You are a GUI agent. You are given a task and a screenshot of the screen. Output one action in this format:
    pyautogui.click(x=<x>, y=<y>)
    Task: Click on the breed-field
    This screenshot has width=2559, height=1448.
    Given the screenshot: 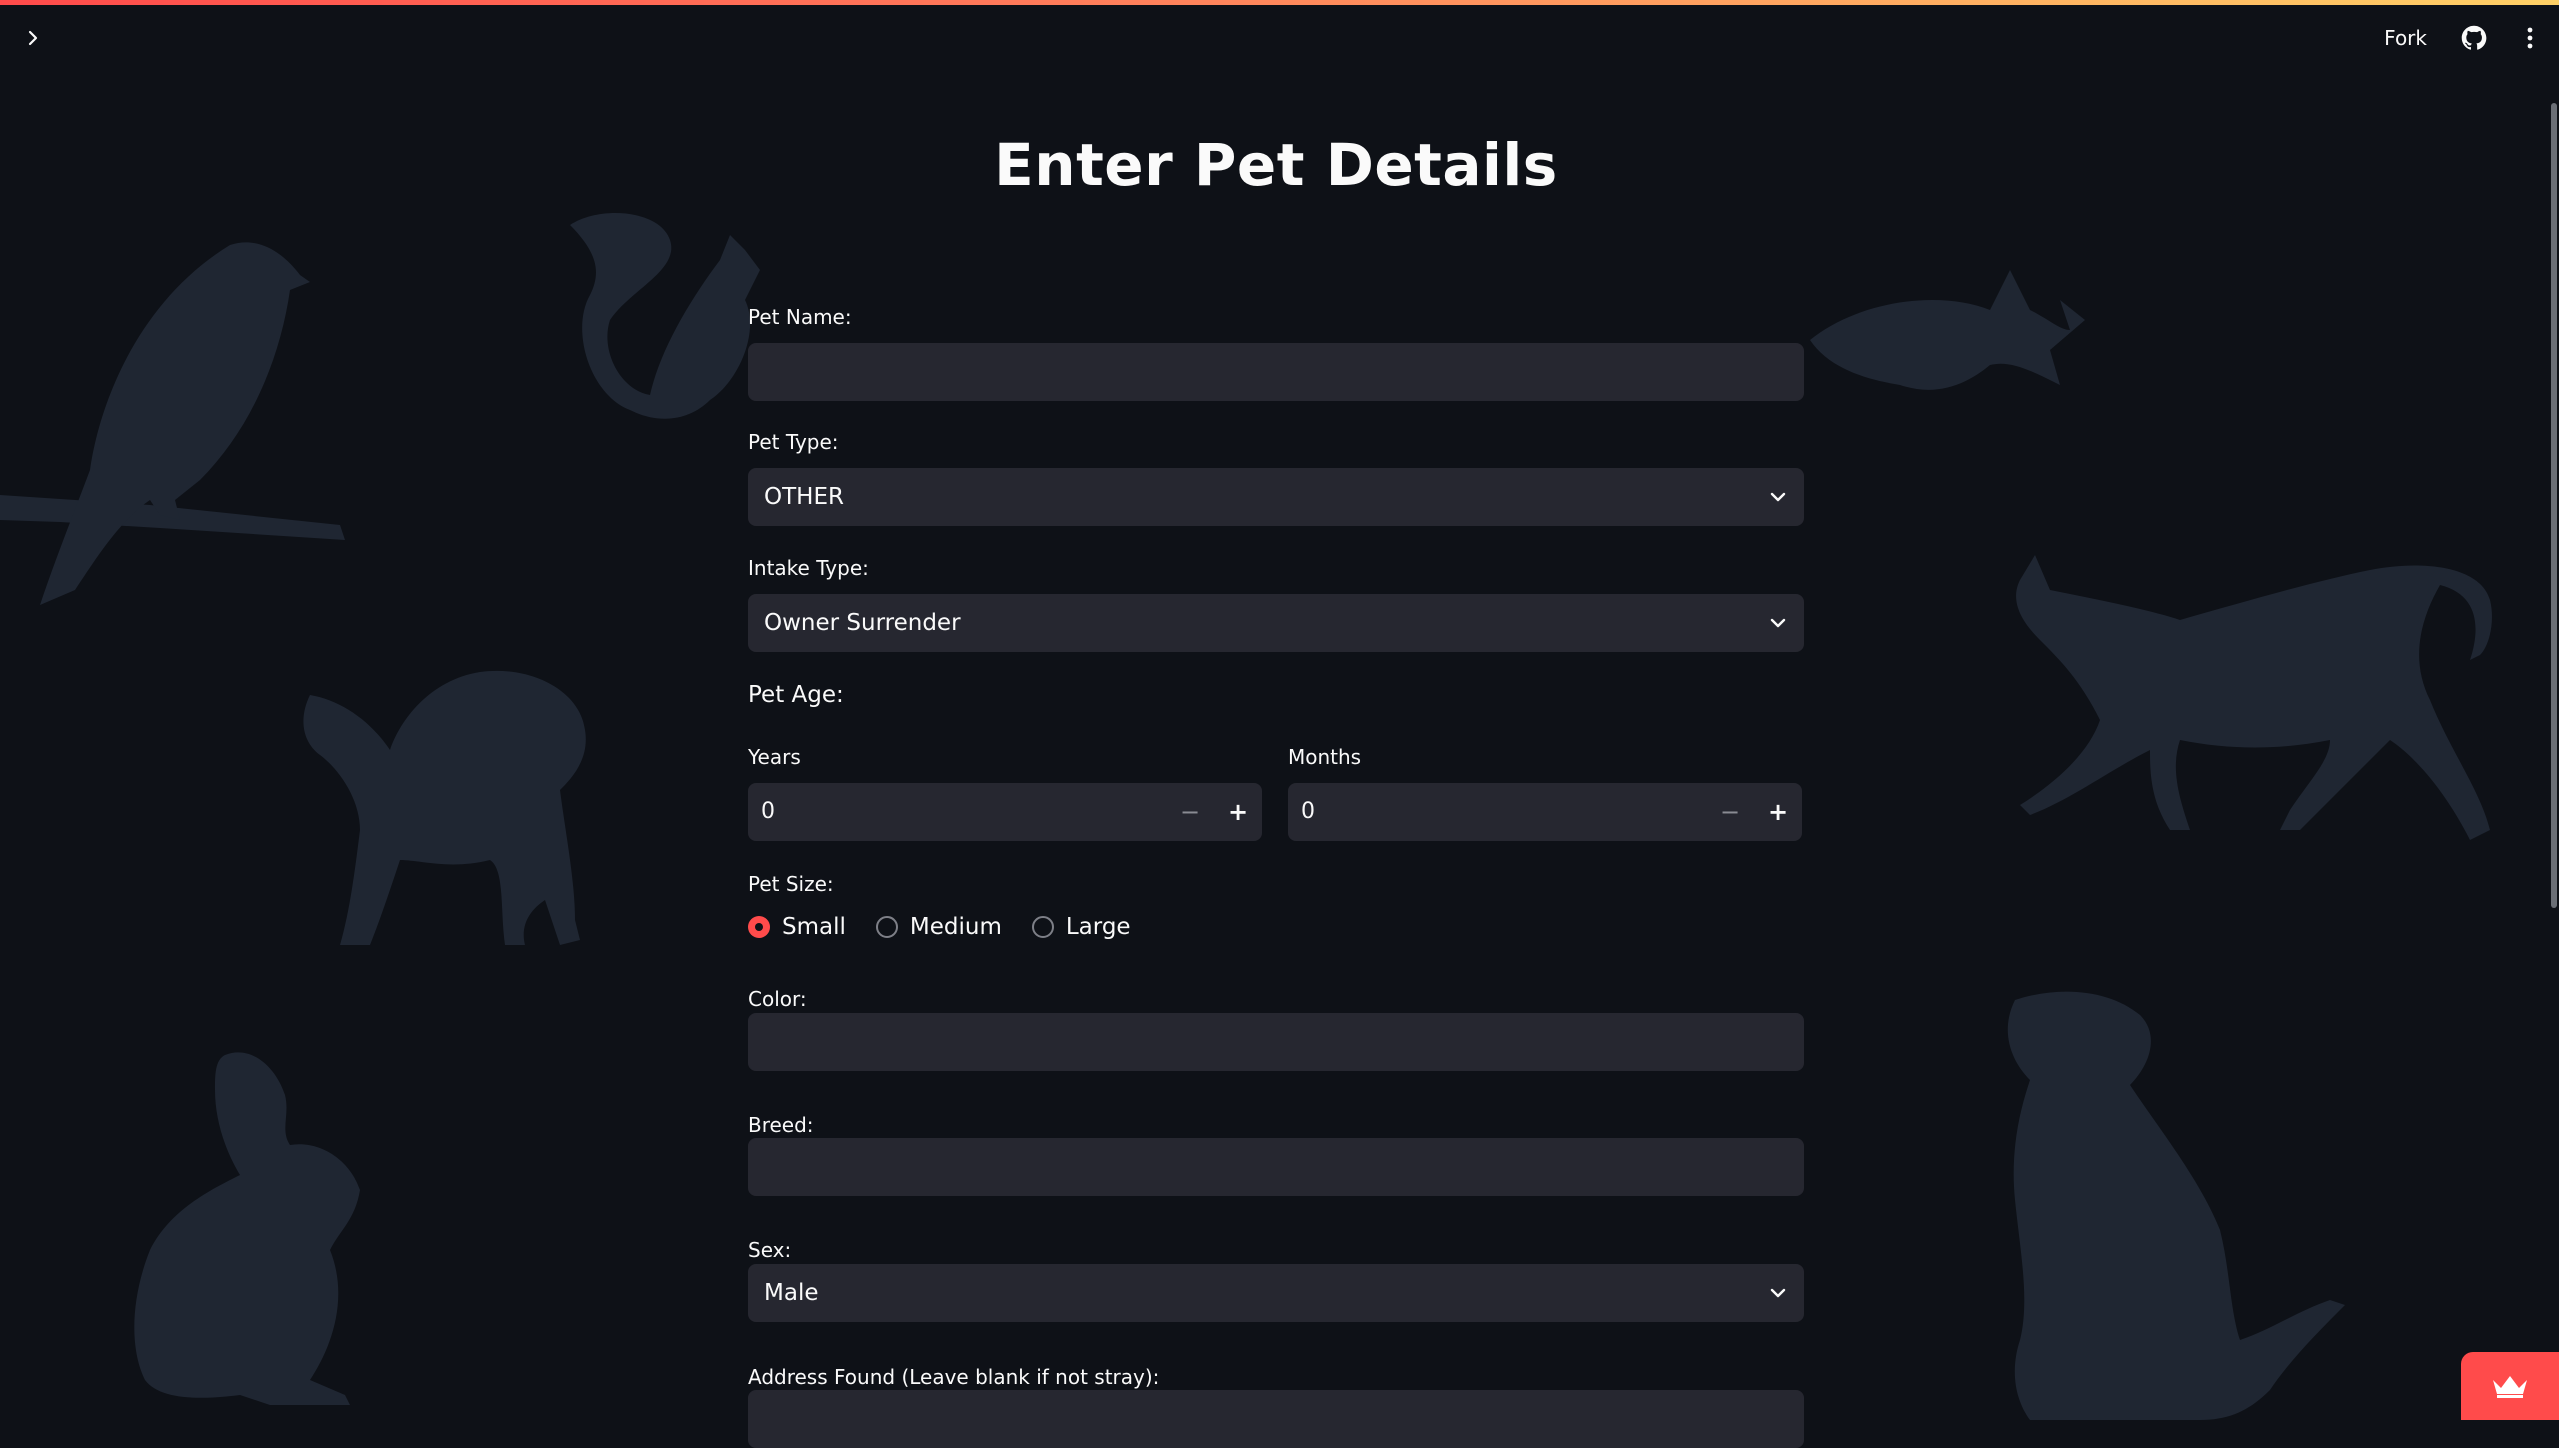 What is the action you would take?
    pyautogui.click(x=1276, y=1167)
    